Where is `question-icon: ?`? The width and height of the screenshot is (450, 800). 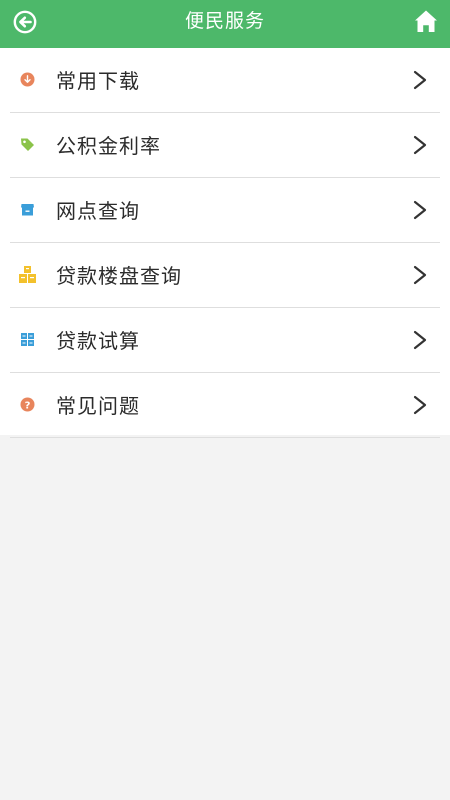 question-icon: ? is located at coordinates (27, 404).